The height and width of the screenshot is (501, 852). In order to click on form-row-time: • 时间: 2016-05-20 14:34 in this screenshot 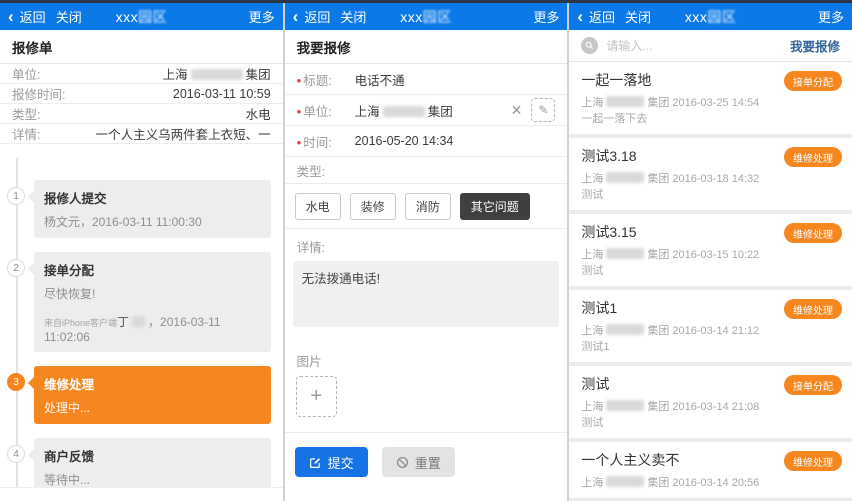, I will do `click(426, 141)`.